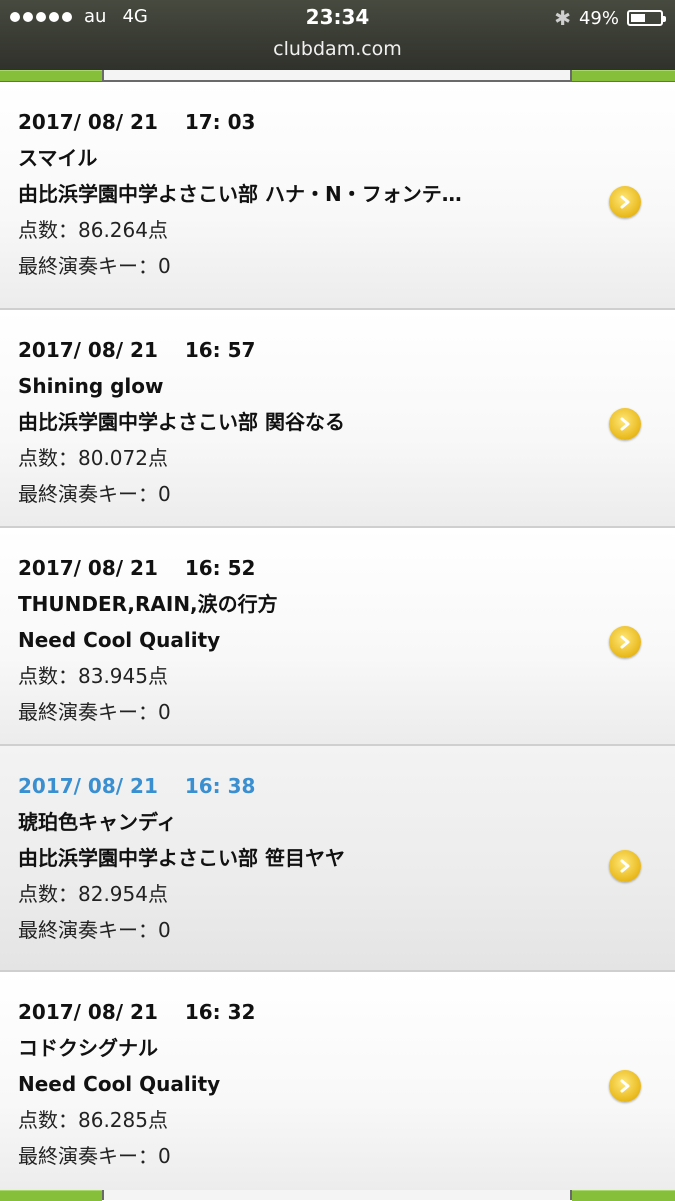 Image resolution: width=675 pixels, height=1201 pixels. Describe the element at coordinates (93, 894) in the screenshot. I see `entry-score: 点数：82.954点` at that location.